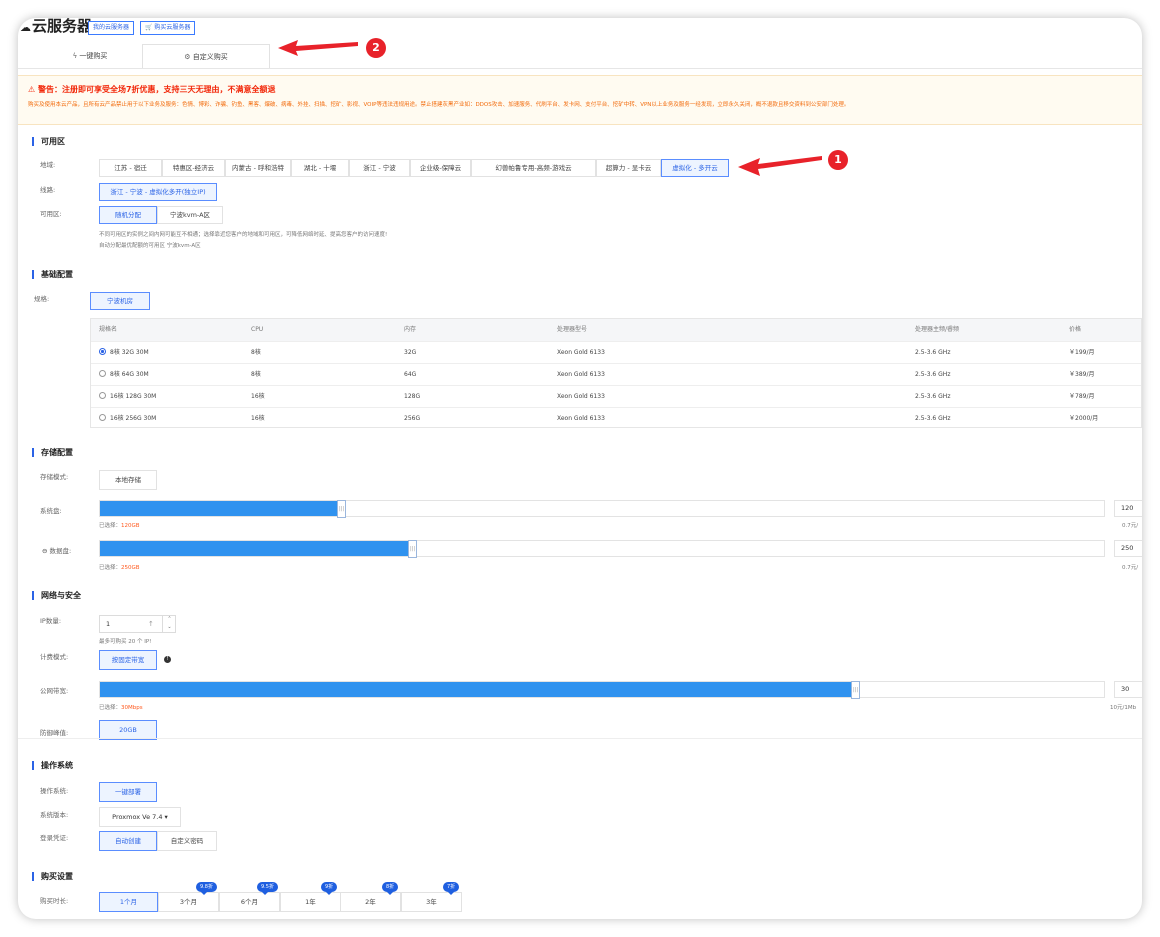  What do you see at coordinates (129, 374) in the screenshot?
I see `spec-name: 8核 64G 30M` at bounding box center [129, 374].